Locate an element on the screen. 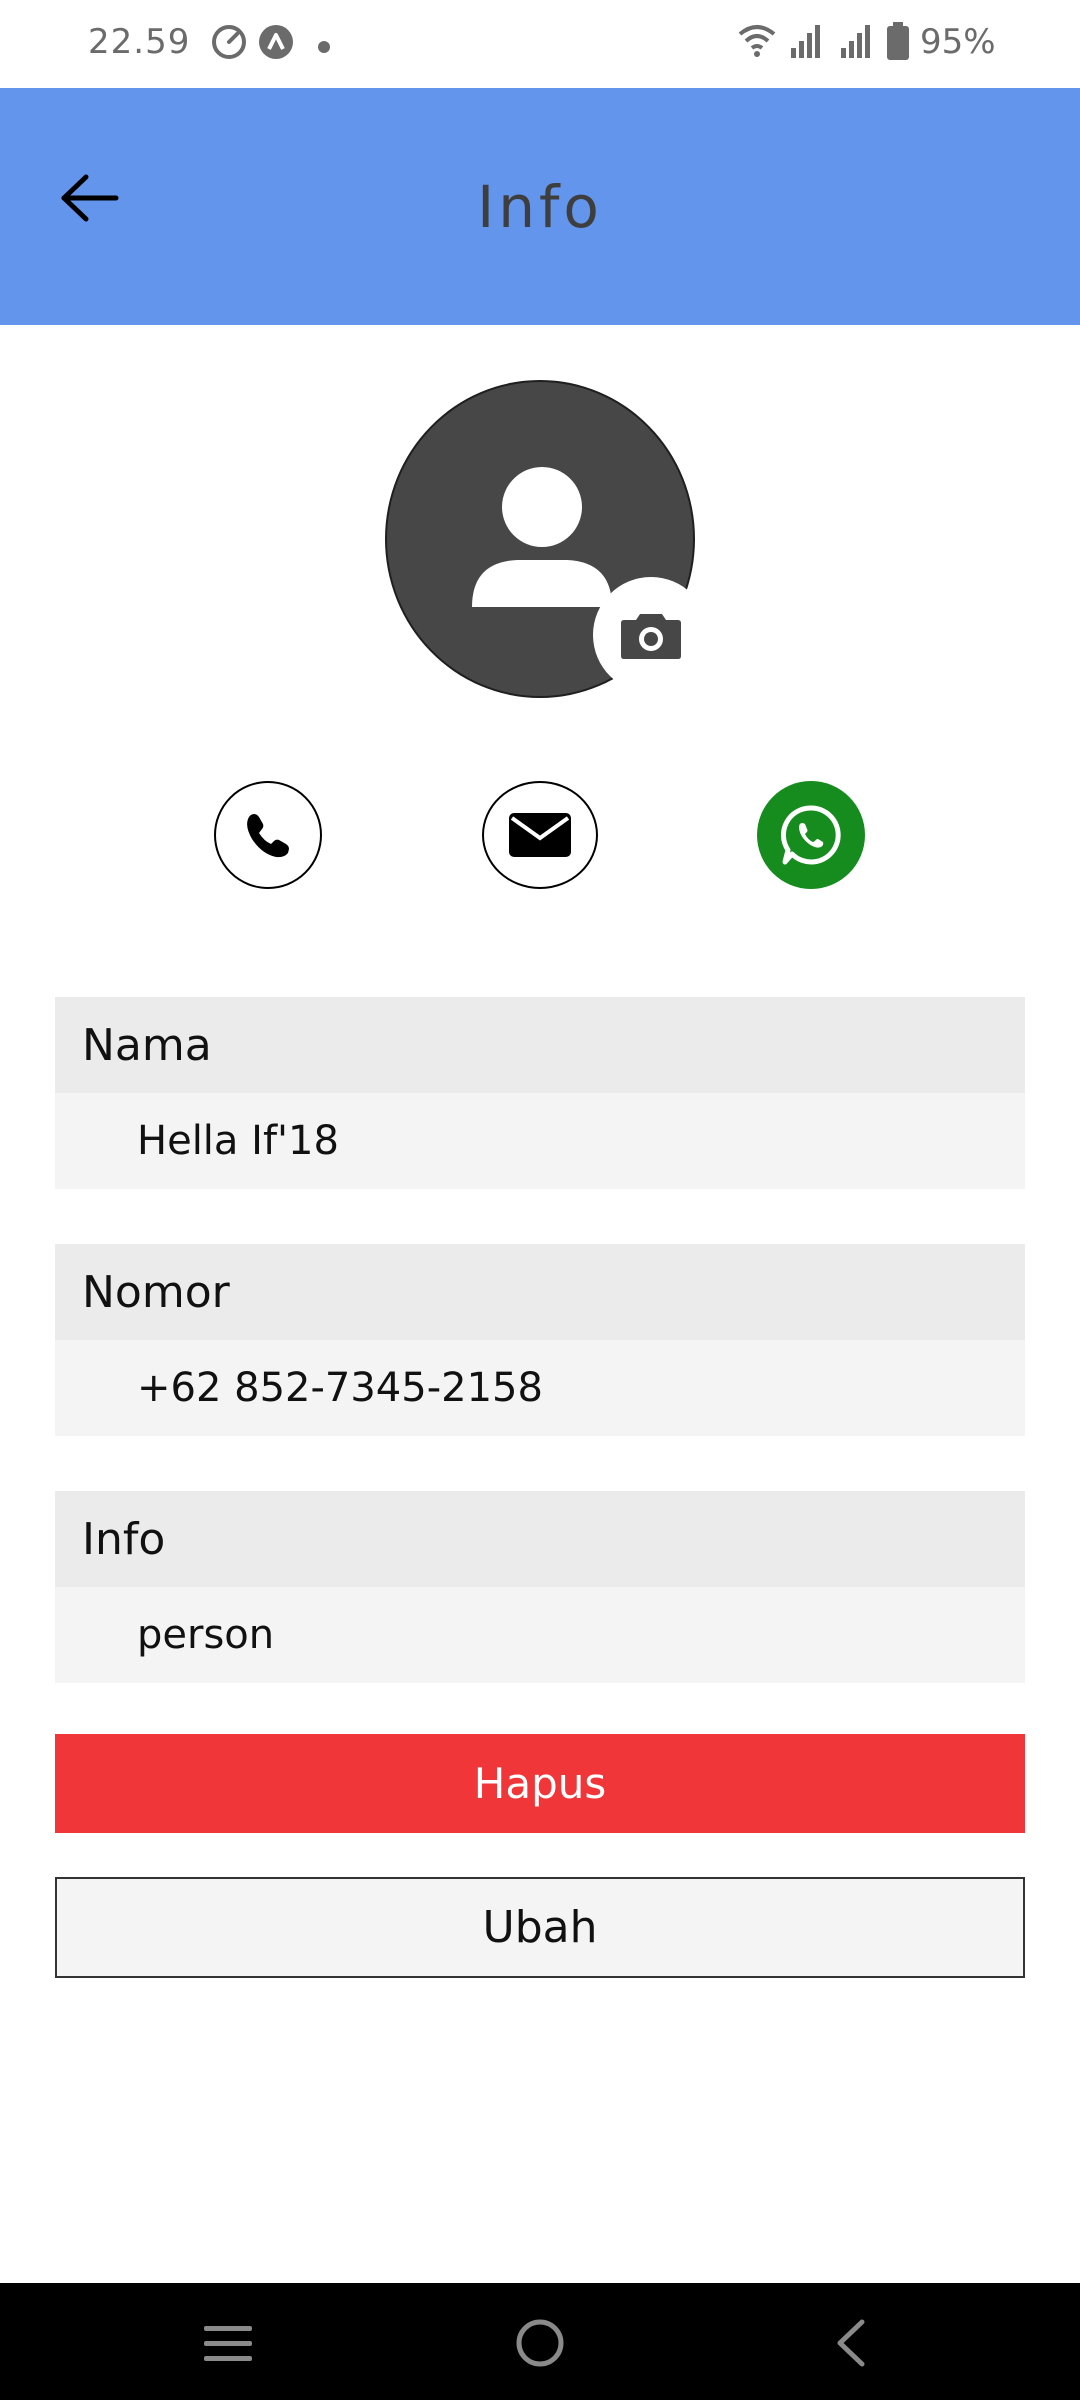  mail-icon is located at coordinates (540, 835).